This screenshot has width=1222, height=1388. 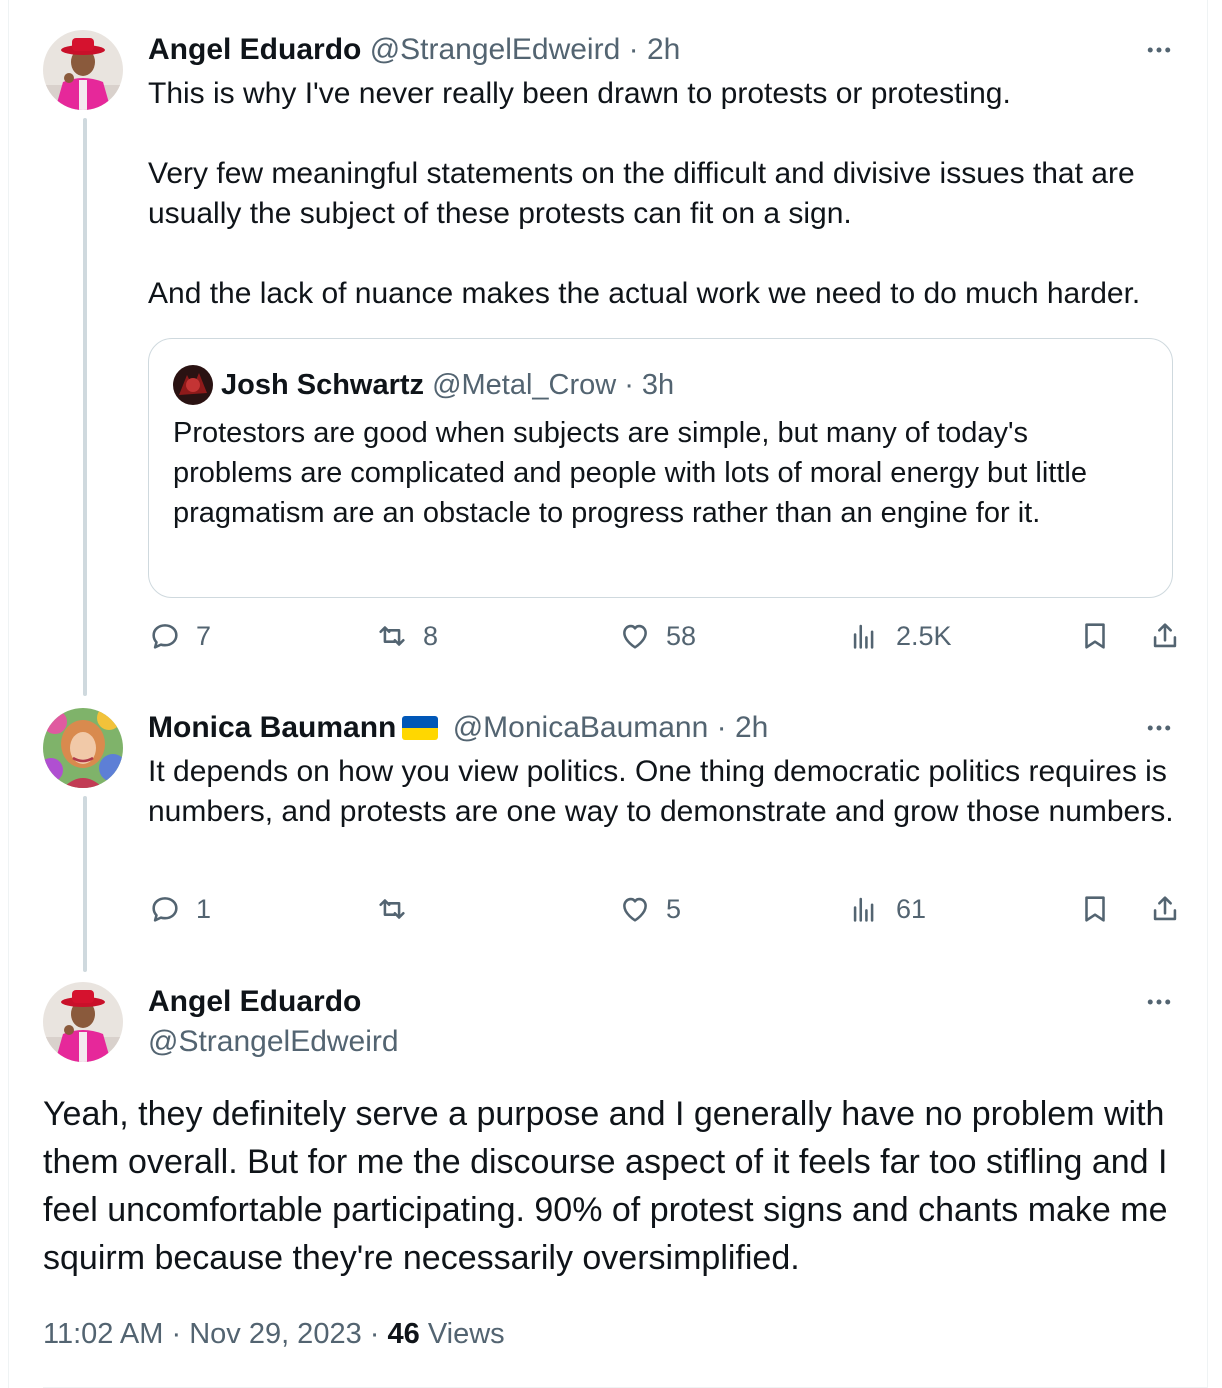 I want to click on views-count: 2.5K, so click(x=924, y=635).